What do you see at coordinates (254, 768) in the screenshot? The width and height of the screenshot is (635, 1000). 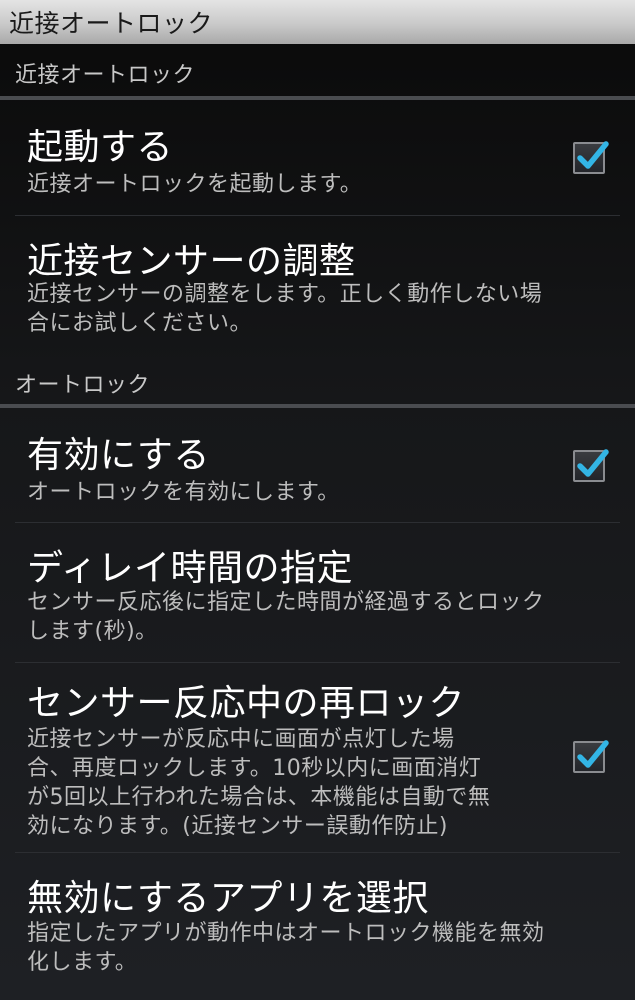 I see `summary-line: 合、再度ロックします。10秒以内に画面消灯` at bounding box center [254, 768].